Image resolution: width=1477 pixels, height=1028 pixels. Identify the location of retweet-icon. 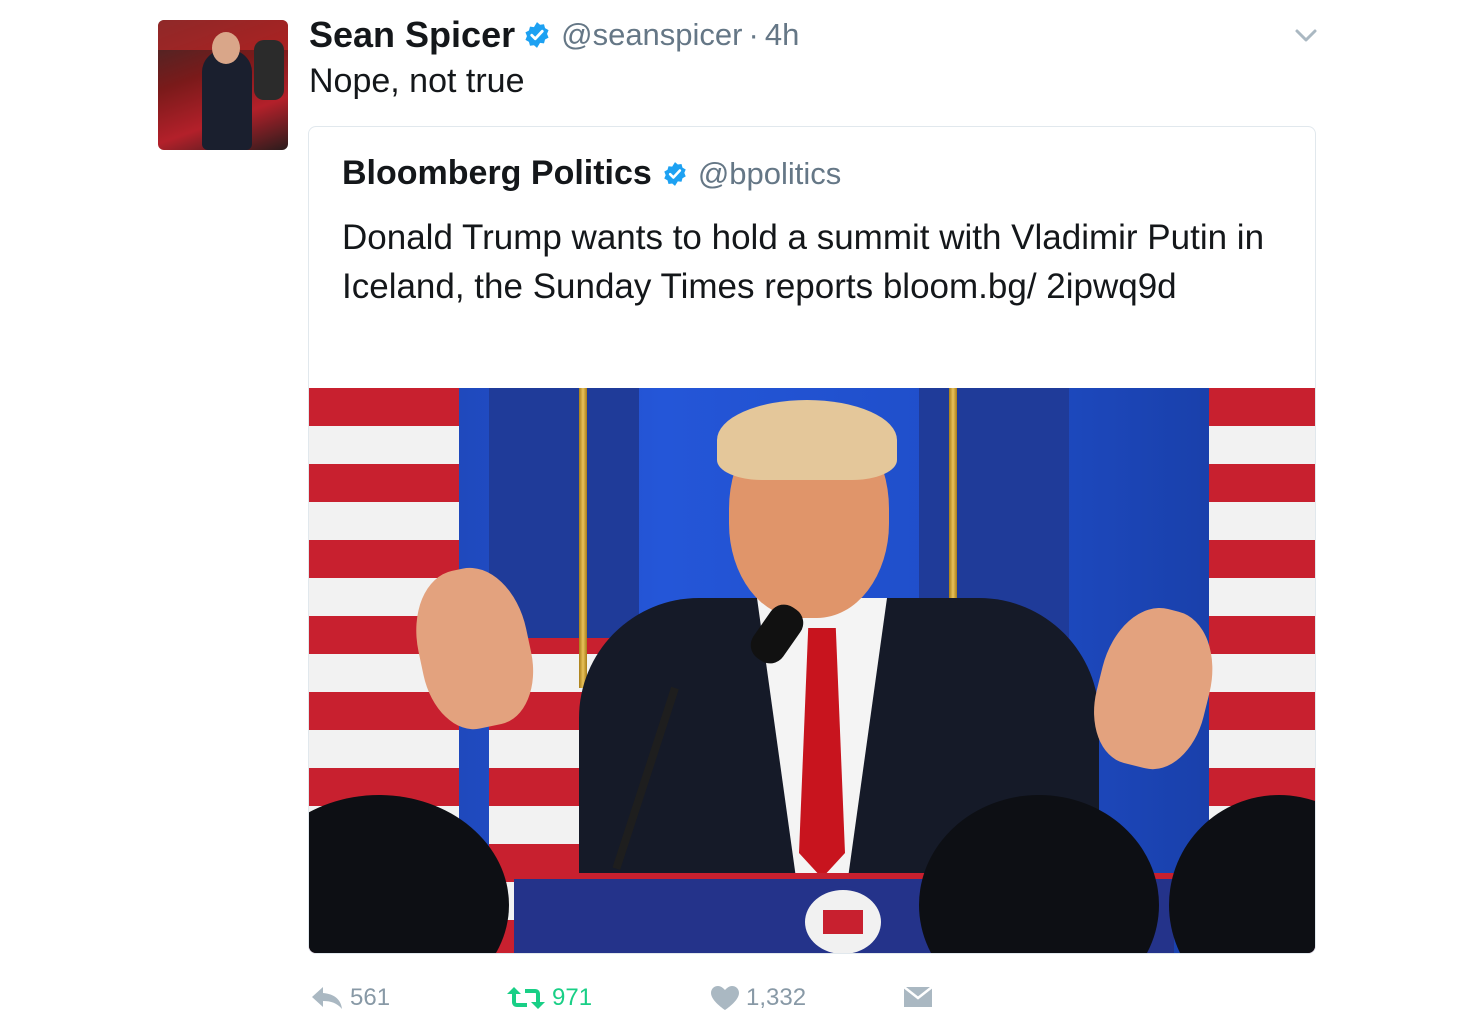
(526, 998).